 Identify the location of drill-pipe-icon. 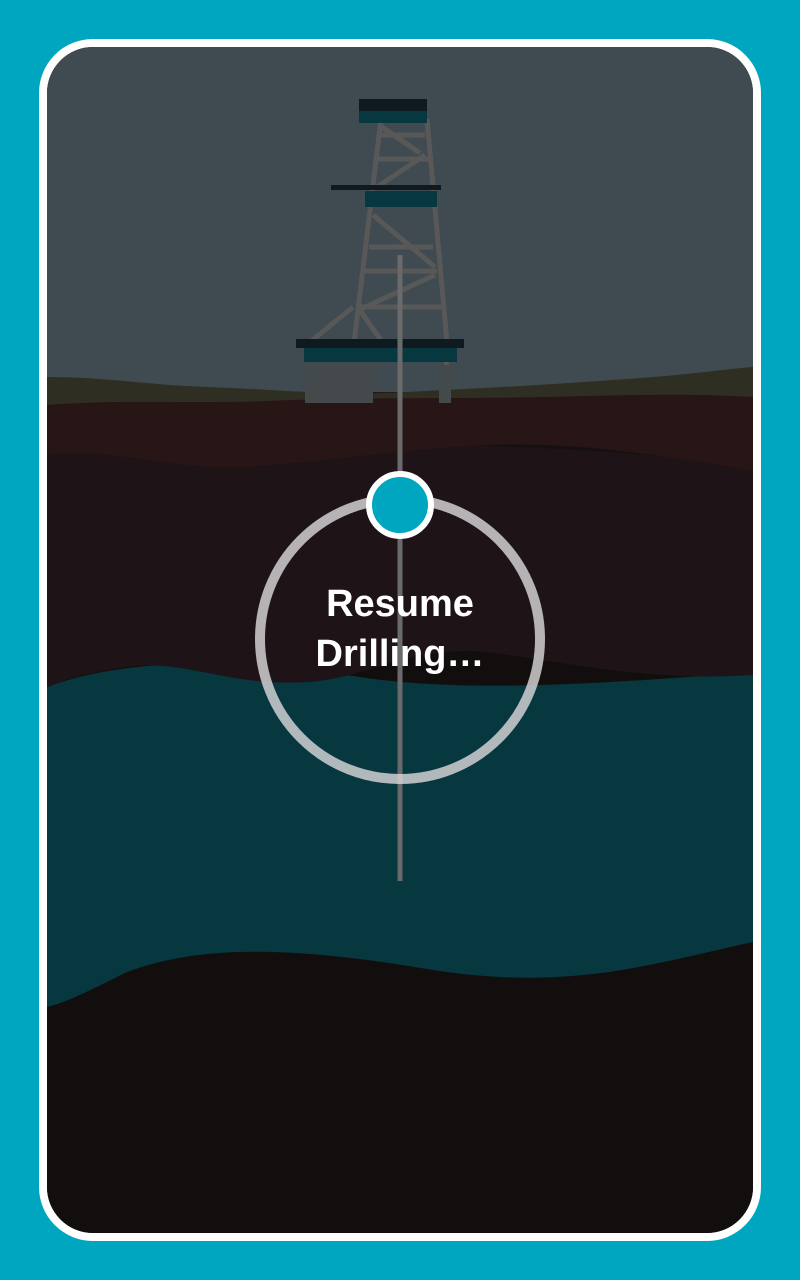
(400, 568).